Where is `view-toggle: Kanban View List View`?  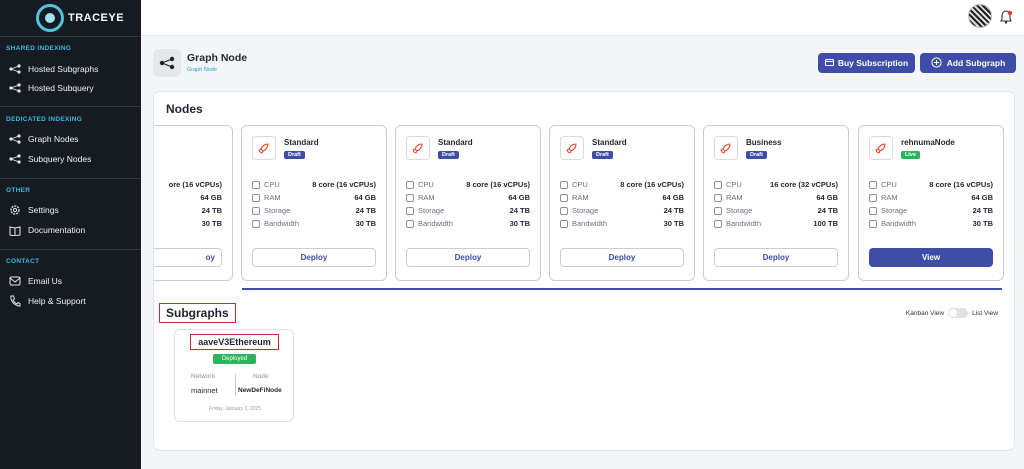
view-toggle: Kanban View List View is located at coordinates (952, 313).